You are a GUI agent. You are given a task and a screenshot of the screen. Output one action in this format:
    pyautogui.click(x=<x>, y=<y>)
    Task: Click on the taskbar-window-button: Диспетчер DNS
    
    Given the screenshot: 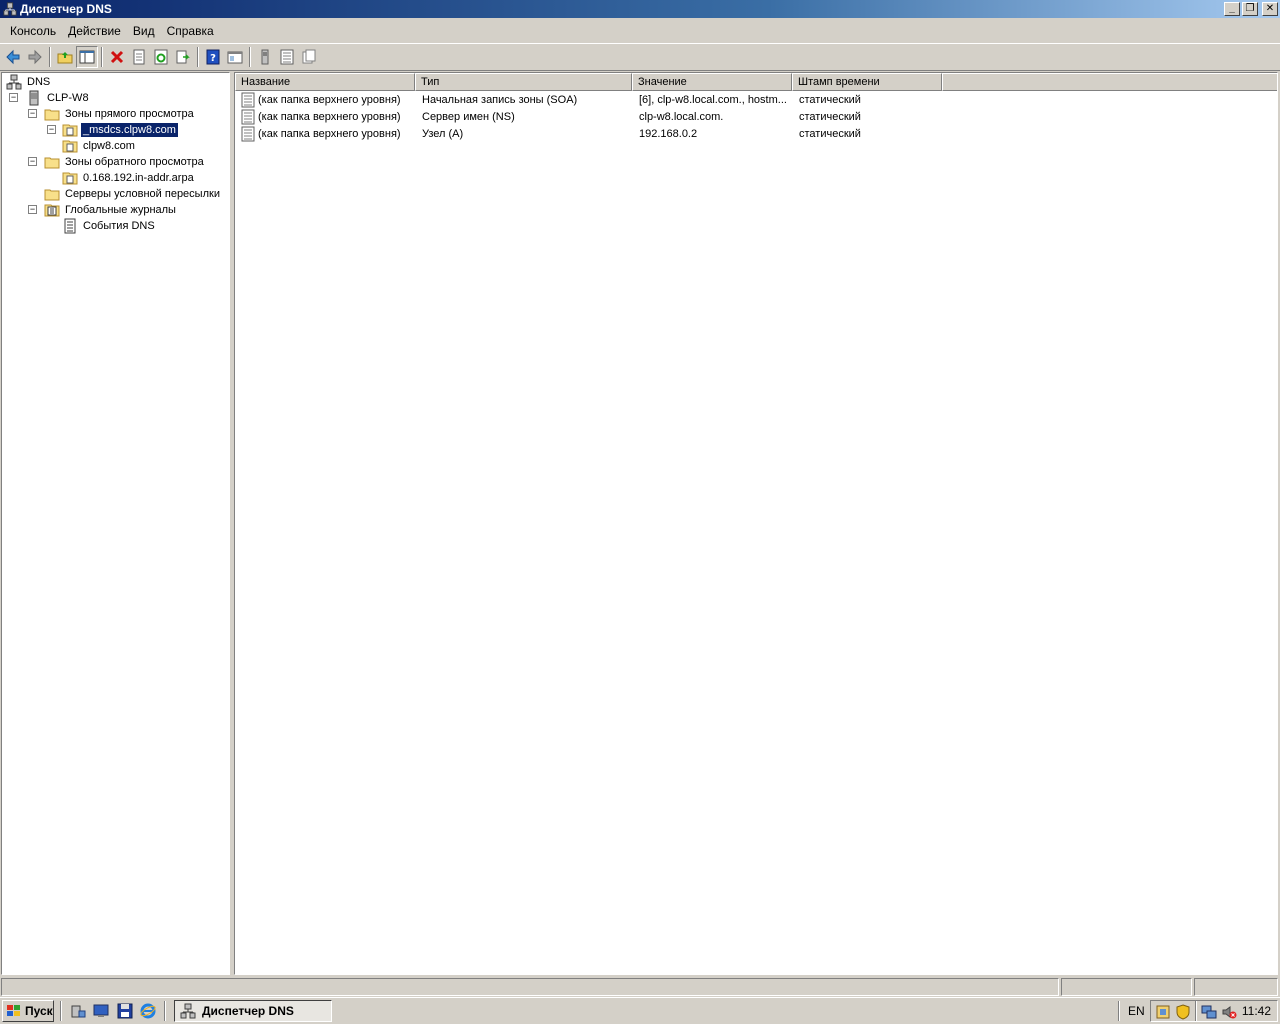 What is the action you would take?
    pyautogui.click(x=253, y=1011)
    